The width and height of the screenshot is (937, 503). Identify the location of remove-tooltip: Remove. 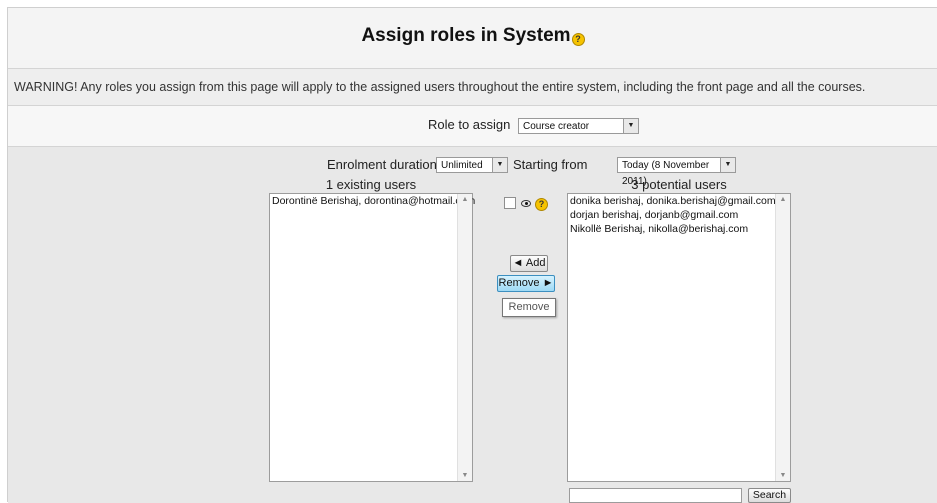
(529, 307).